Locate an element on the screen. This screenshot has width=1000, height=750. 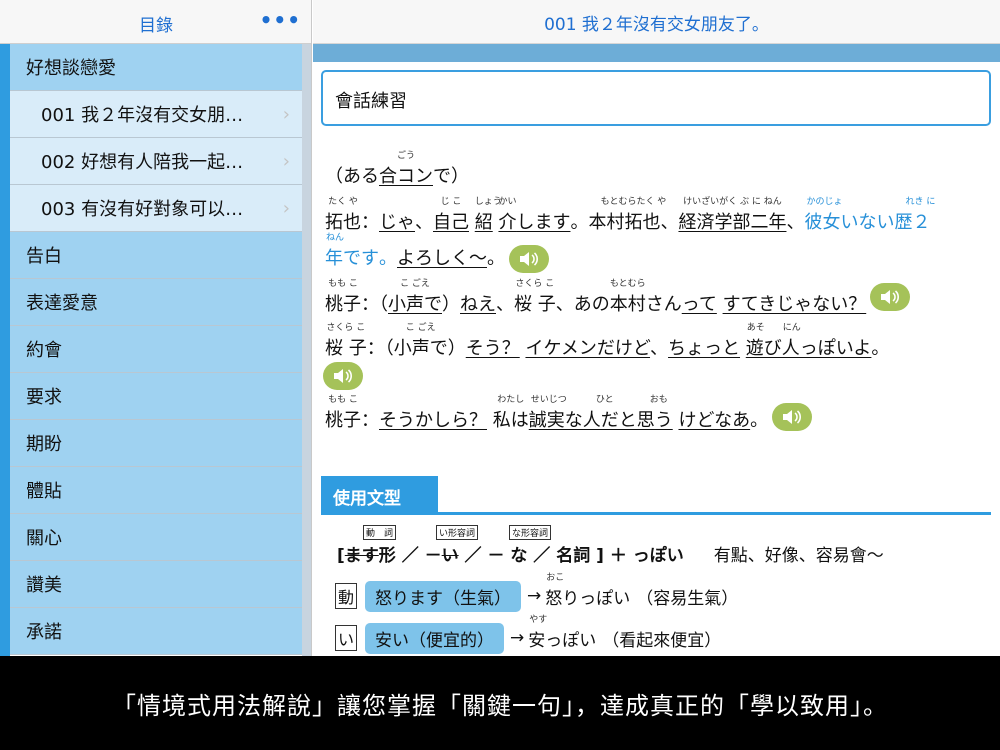
word: 経済学部二年 is located at coordinates (732, 222).